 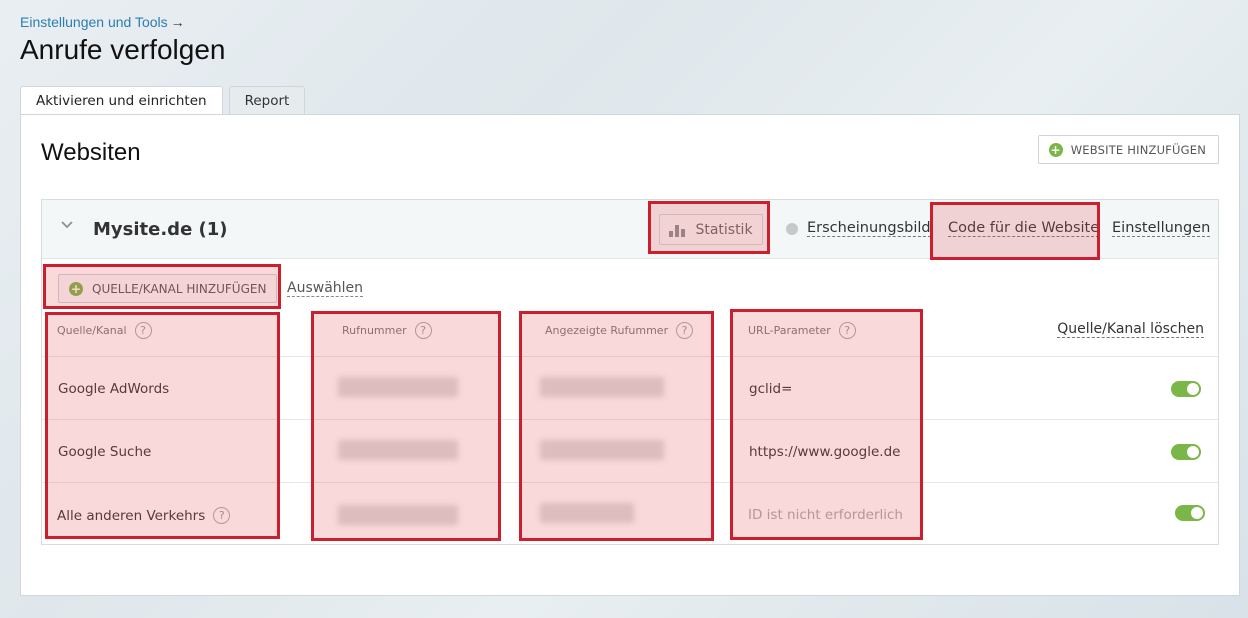 What do you see at coordinates (374, 330) in the screenshot?
I see `column-header-phone-label: Rufnummer` at bounding box center [374, 330].